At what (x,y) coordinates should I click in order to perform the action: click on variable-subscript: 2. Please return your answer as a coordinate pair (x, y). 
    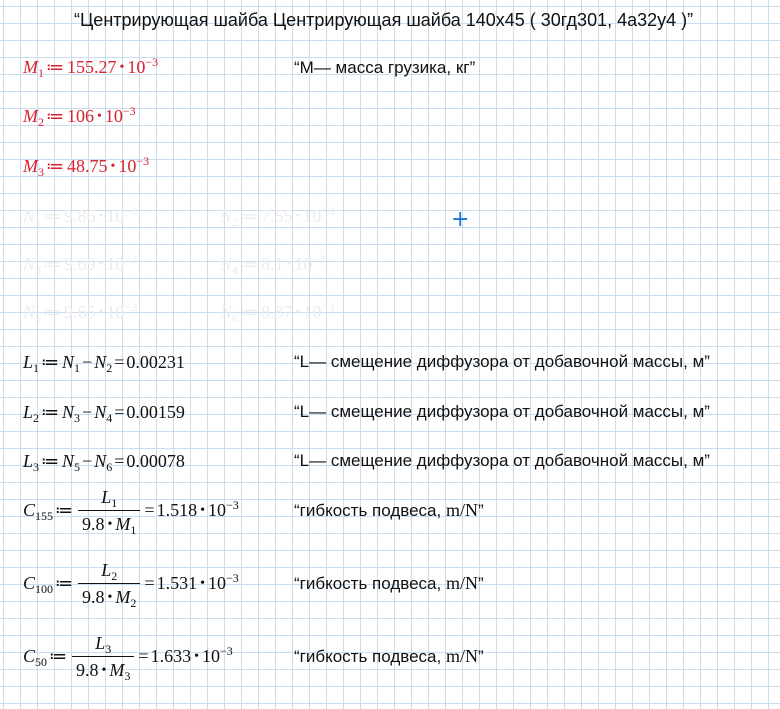
    Looking at the image, I should click on (235, 222).